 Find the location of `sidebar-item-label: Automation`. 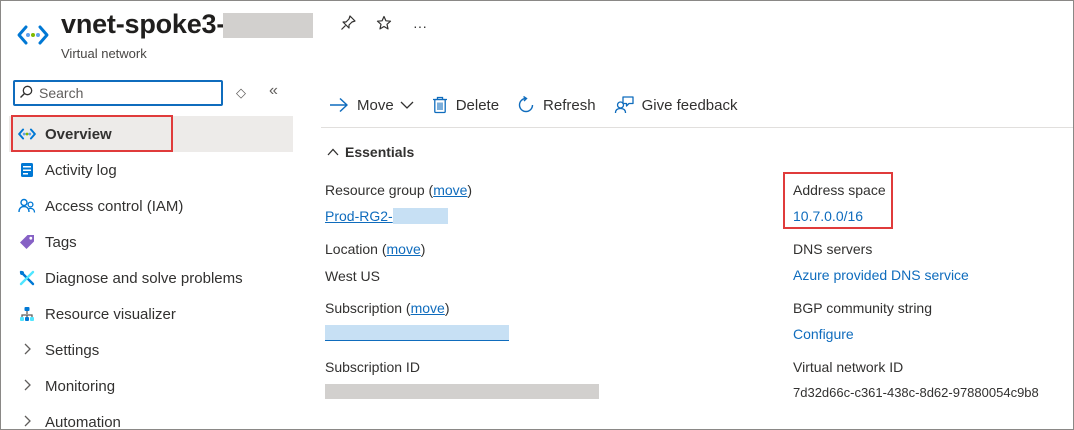

sidebar-item-label: Automation is located at coordinates (83, 421).